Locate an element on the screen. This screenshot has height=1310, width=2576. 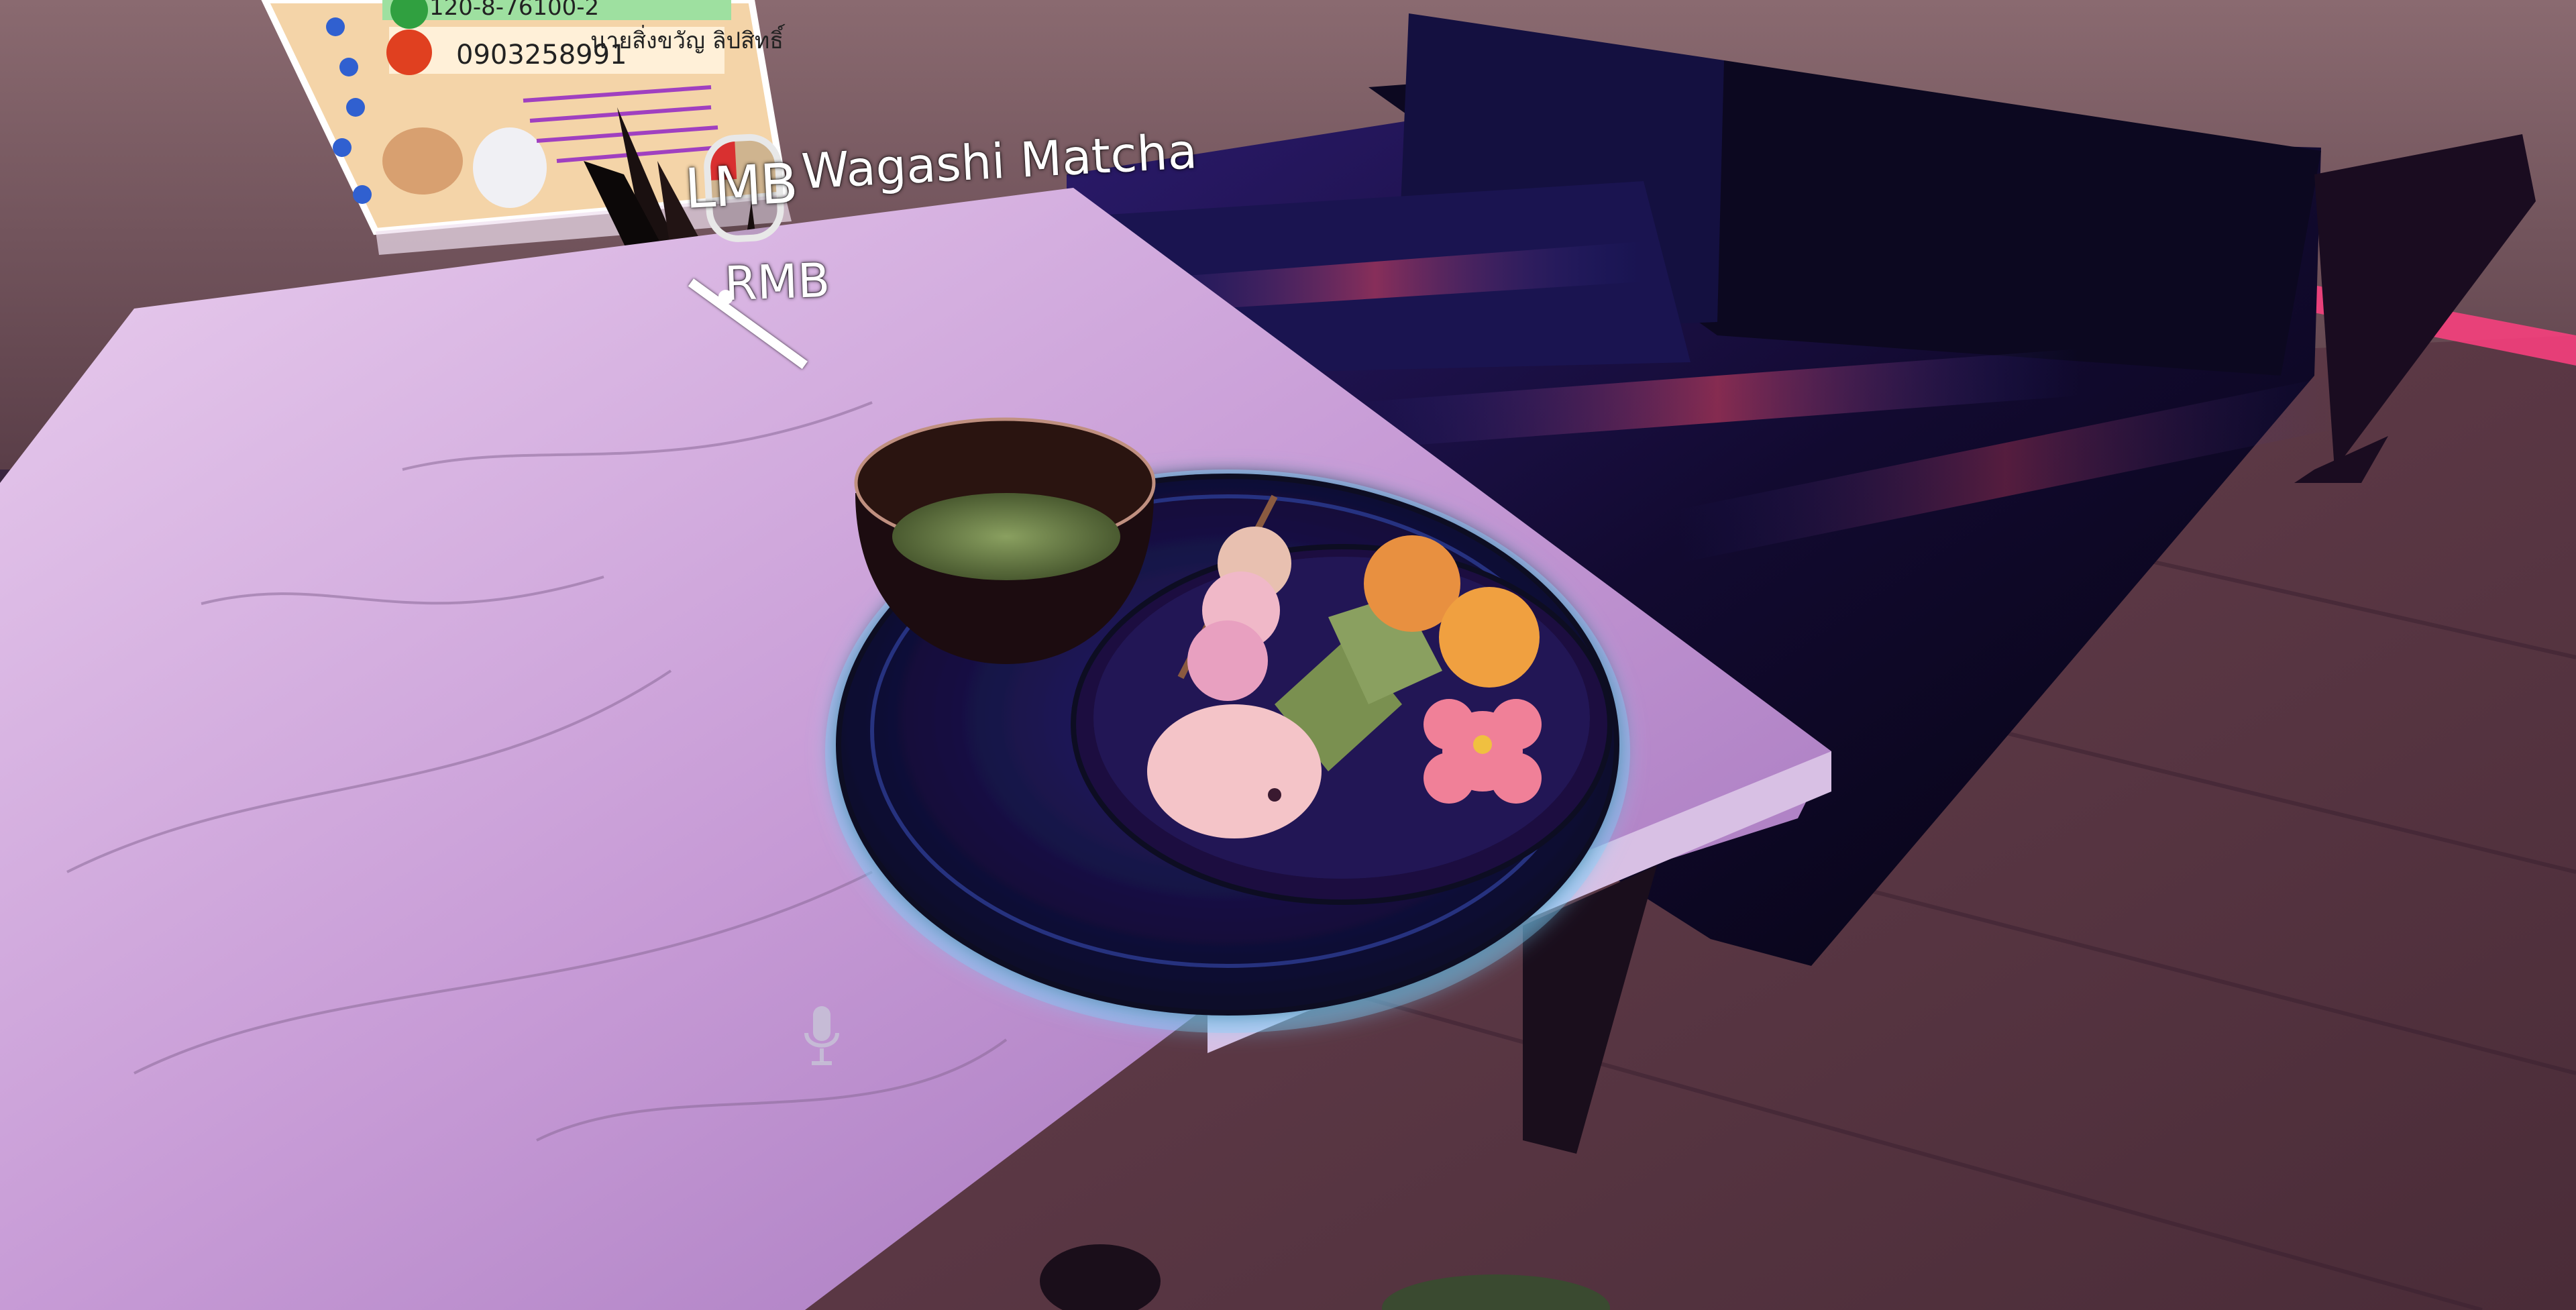
secondary-action-prompt: RMB is located at coordinates (759, 311).